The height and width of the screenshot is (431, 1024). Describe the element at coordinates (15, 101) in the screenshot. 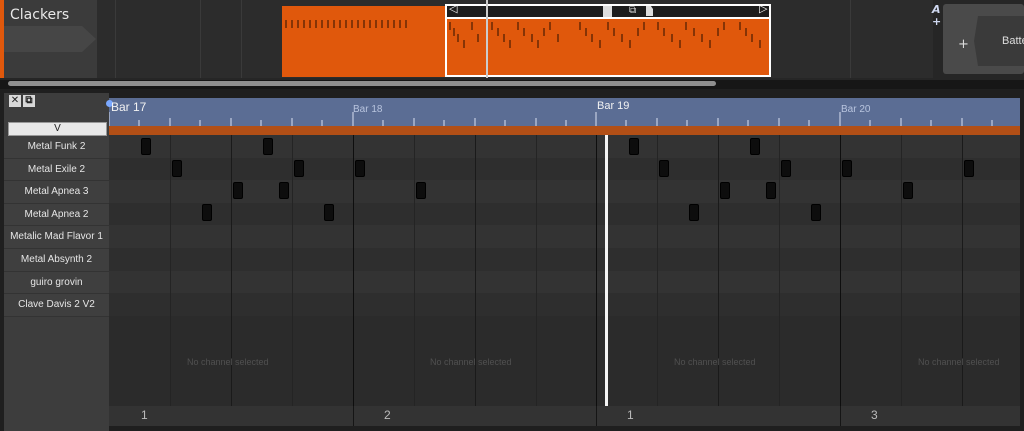

I see `close-icon: ✕` at that location.